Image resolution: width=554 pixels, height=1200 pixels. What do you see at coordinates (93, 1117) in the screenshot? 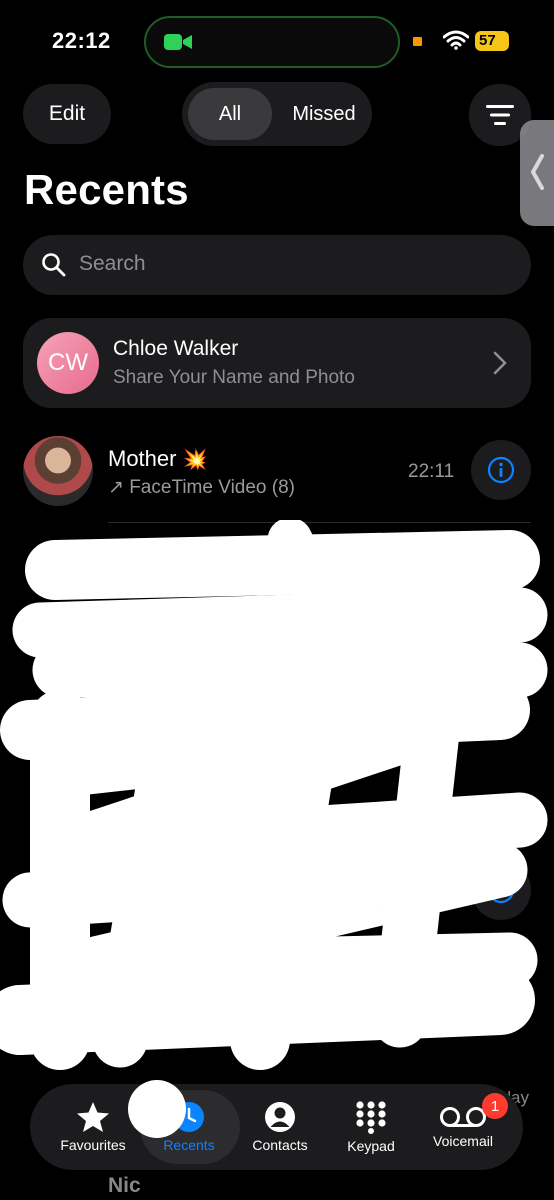
I see `star-icon` at bounding box center [93, 1117].